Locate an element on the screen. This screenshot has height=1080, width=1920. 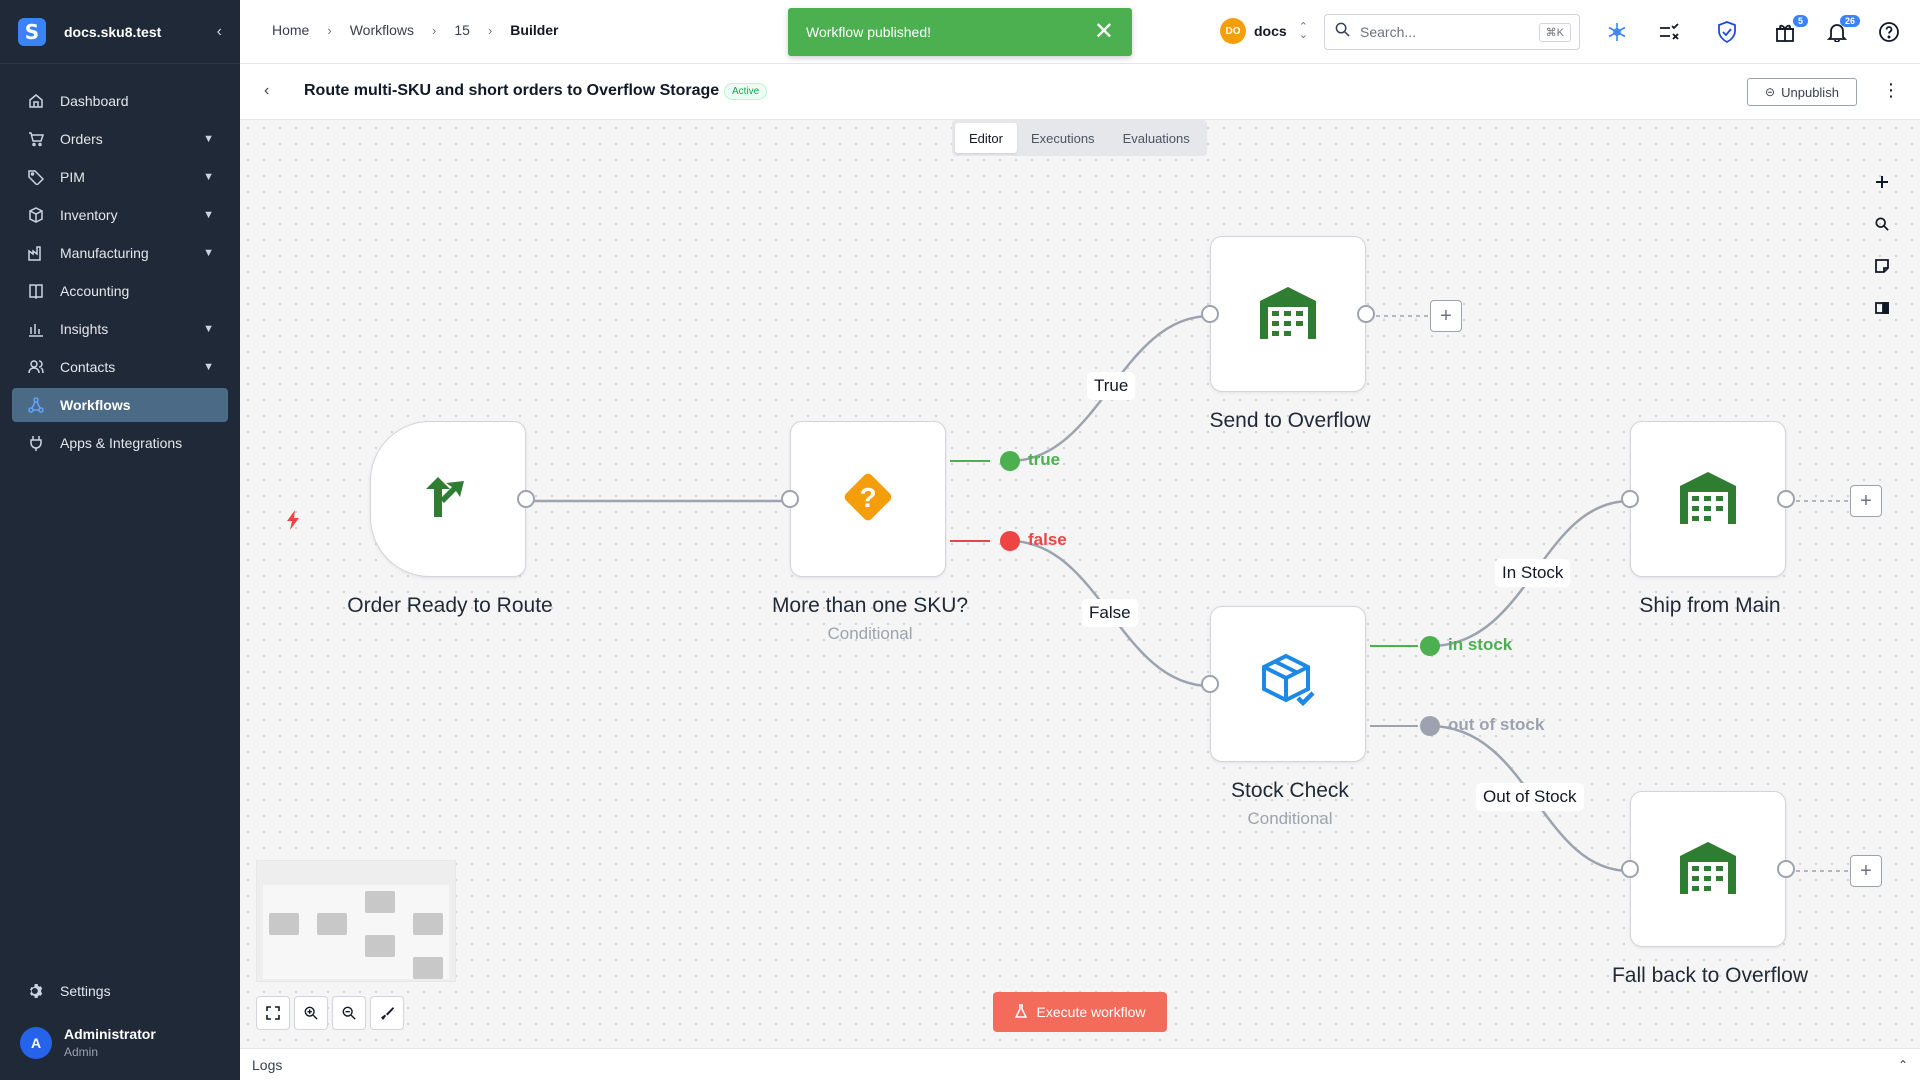
factory-icon is located at coordinates (36, 253).